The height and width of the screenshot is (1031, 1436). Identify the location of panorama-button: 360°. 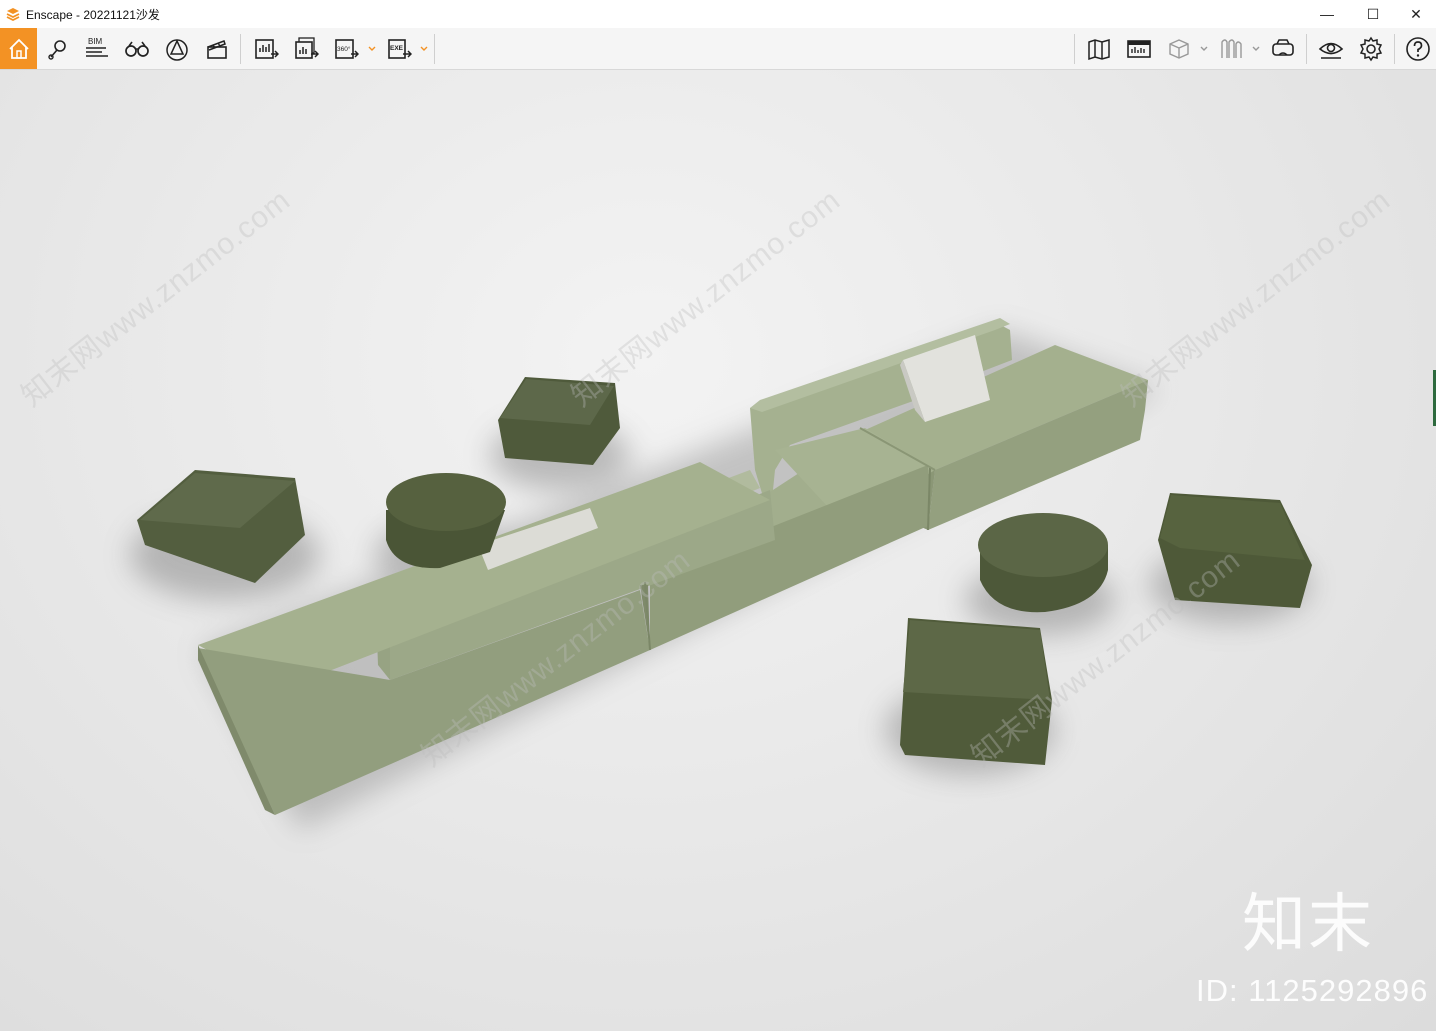
(346, 48).